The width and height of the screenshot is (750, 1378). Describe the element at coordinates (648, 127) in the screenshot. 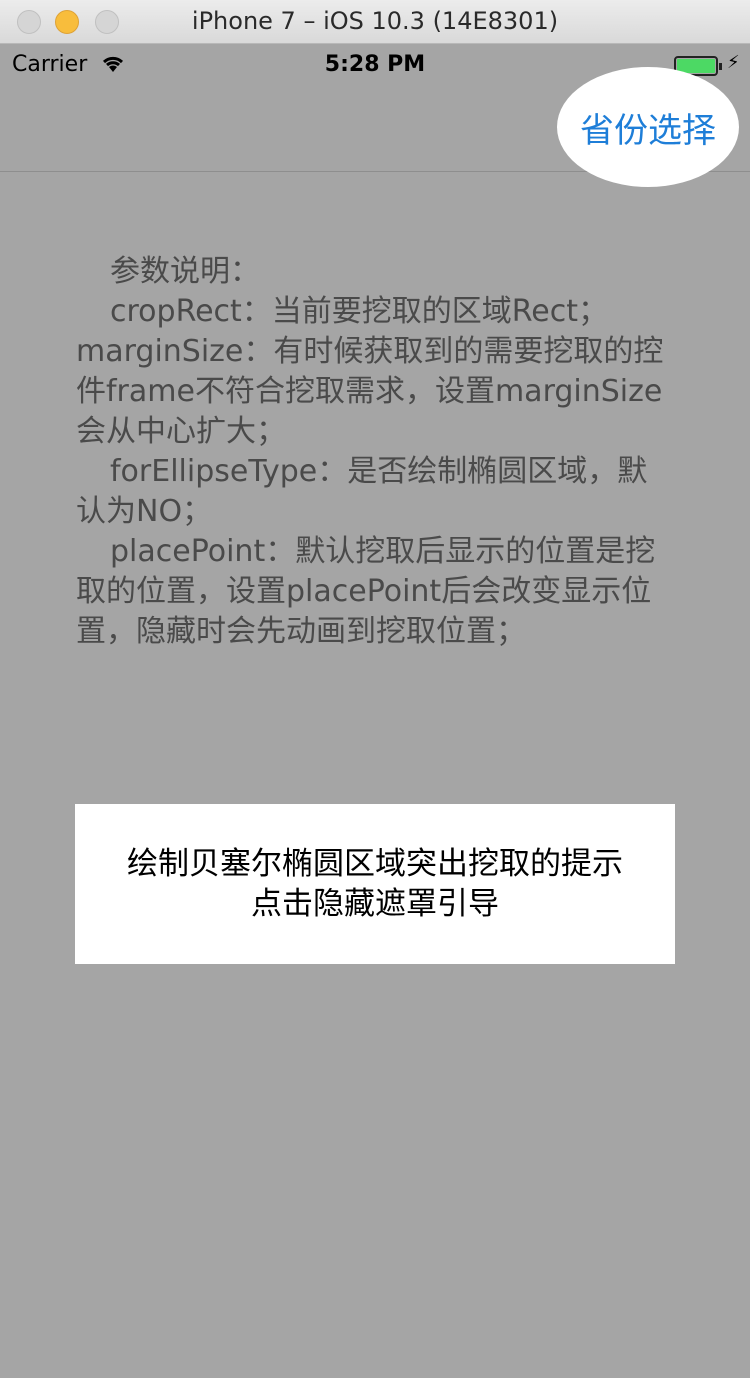

I see `province-select-button: 省份选择` at that location.